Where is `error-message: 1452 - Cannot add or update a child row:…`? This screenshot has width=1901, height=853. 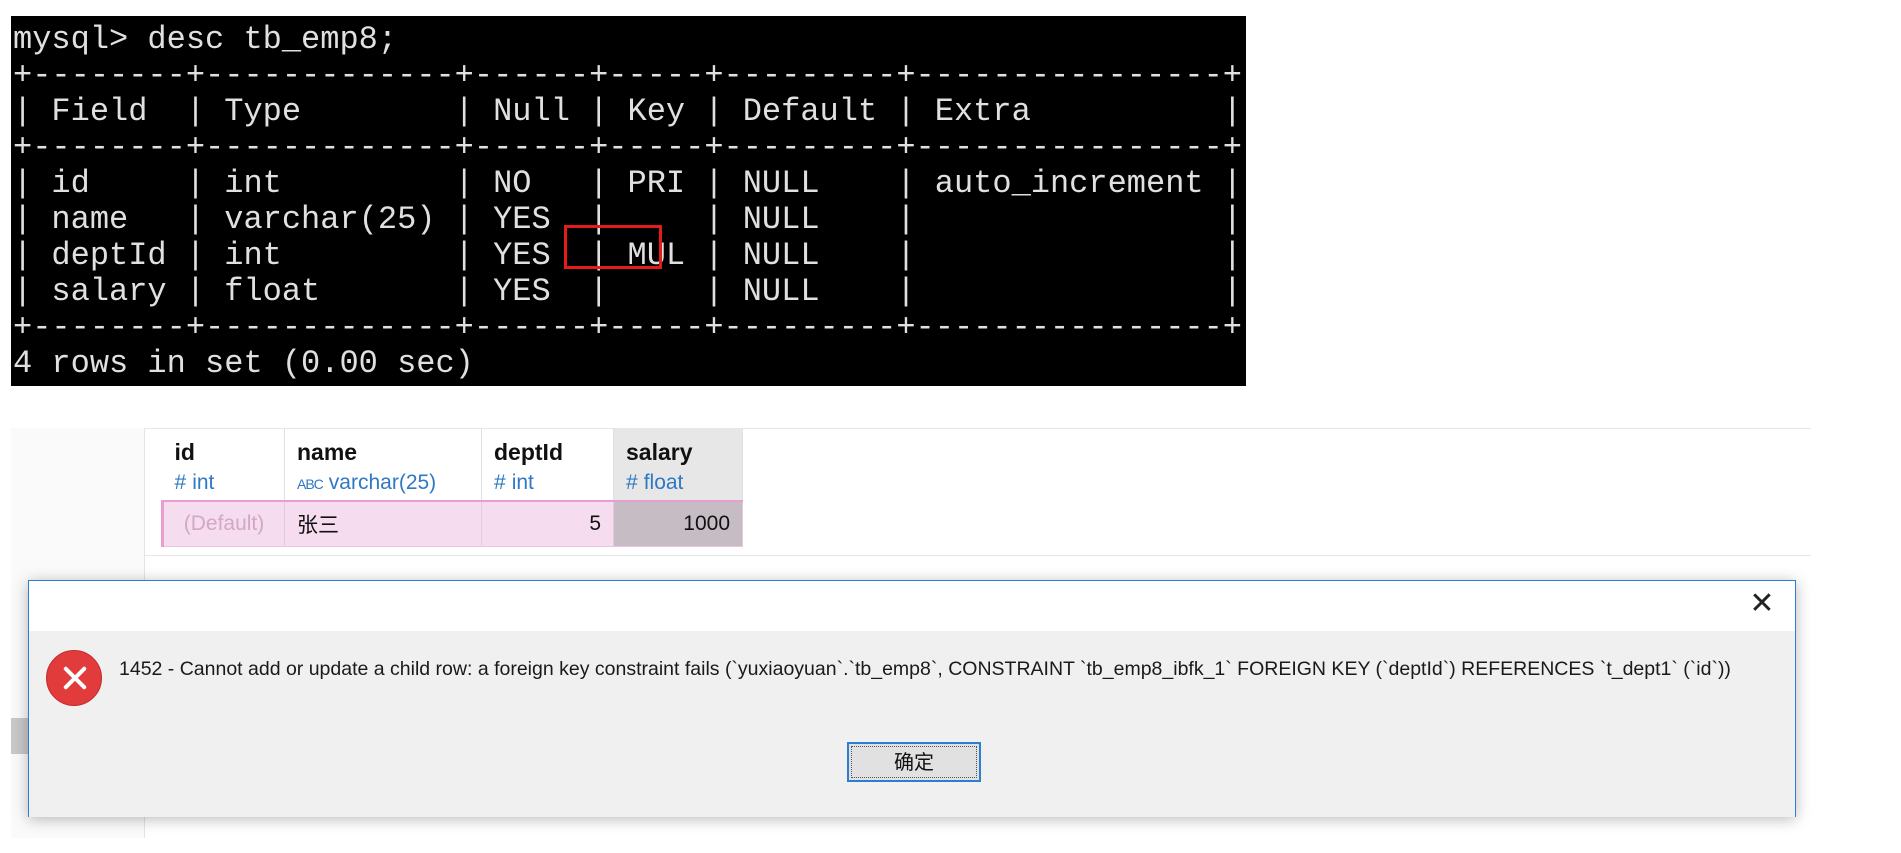 error-message: 1452 - Cannot add or update a child row:… is located at coordinates (925, 669).